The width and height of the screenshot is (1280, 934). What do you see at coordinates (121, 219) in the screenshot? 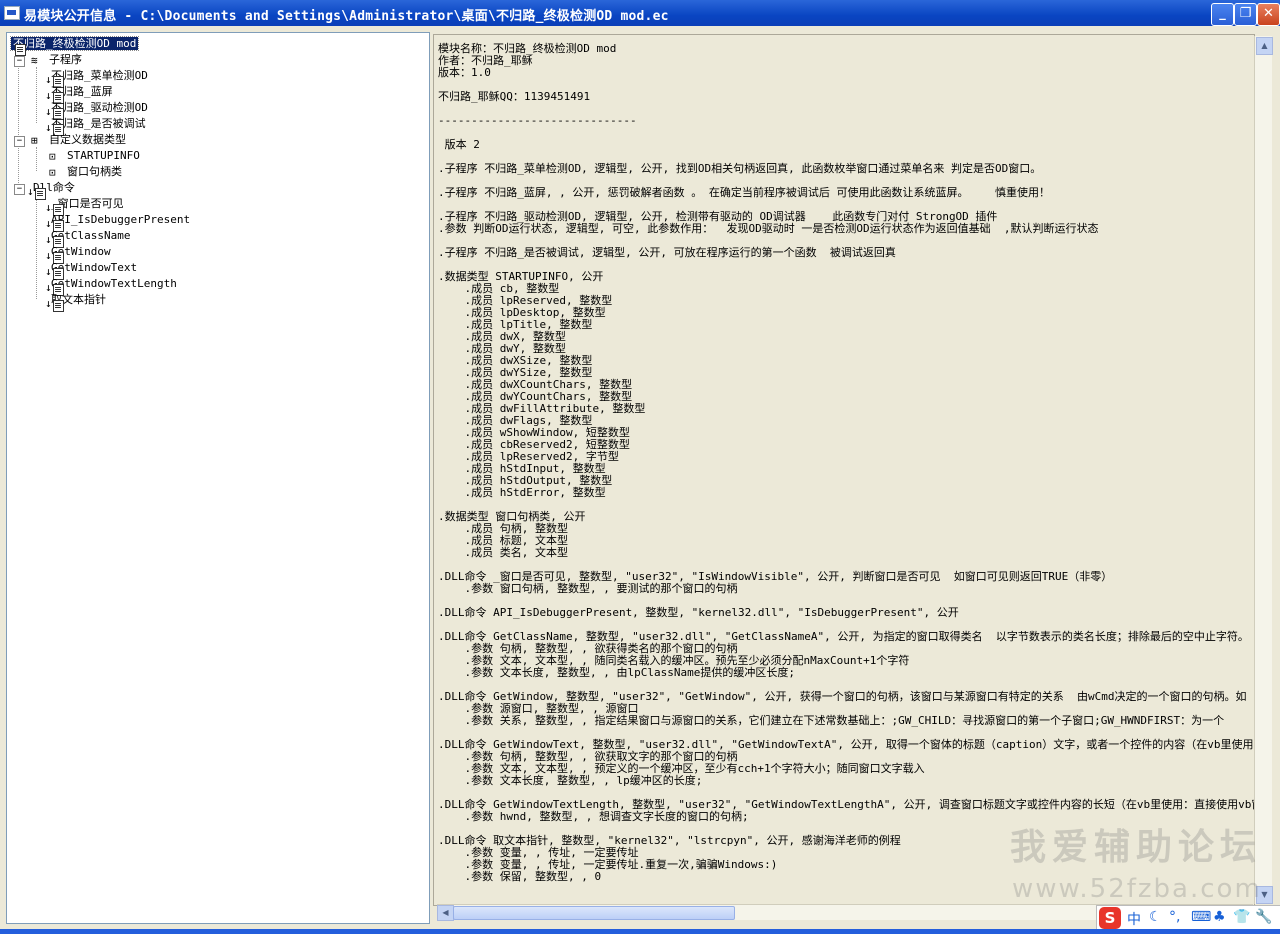
I see `tree-item-label: API_IsDebuggerPresent` at bounding box center [121, 219].